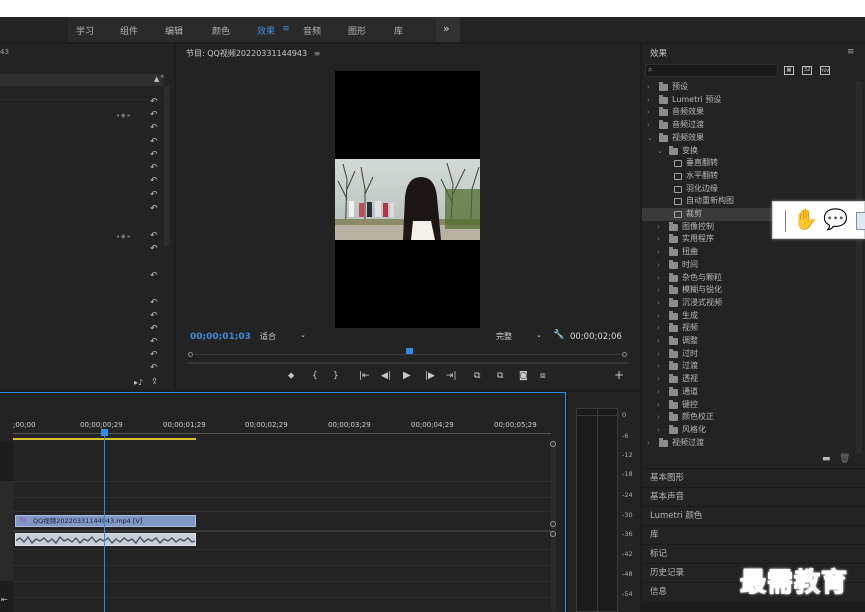  I want to click on effects-tree-item: › Lumetri 预设, so click(748, 100).